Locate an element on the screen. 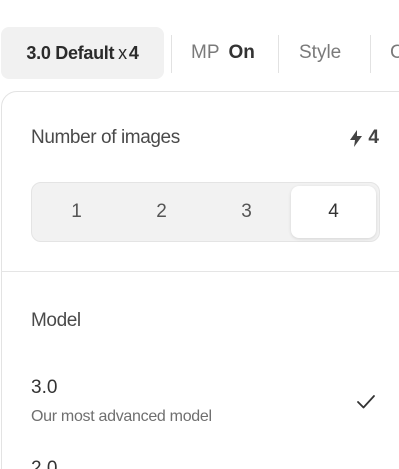 This screenshot has height=469, width=399. image-count-option: 3 is located at coordinates (246, 212).